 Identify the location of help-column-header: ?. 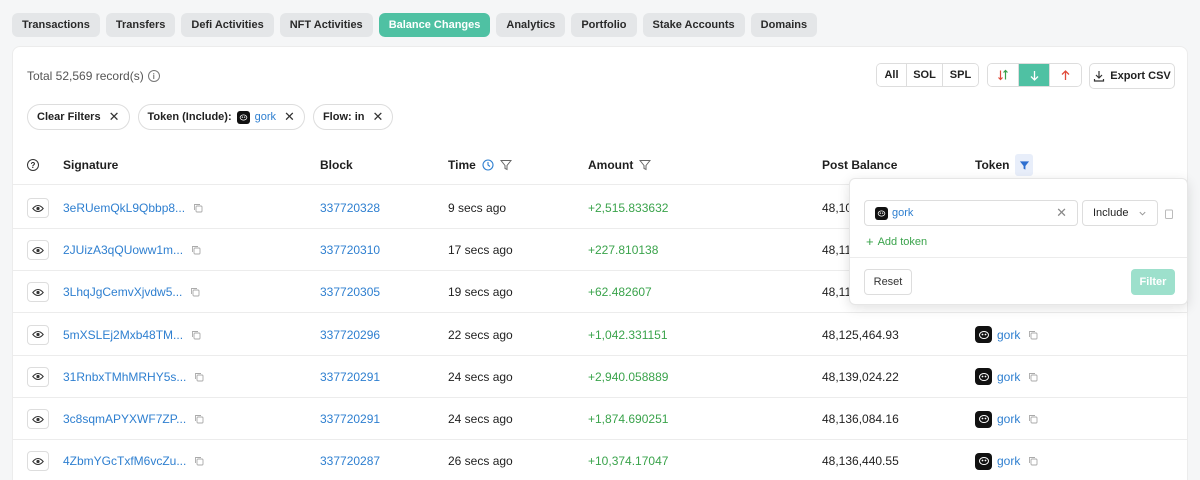
(33, 165).